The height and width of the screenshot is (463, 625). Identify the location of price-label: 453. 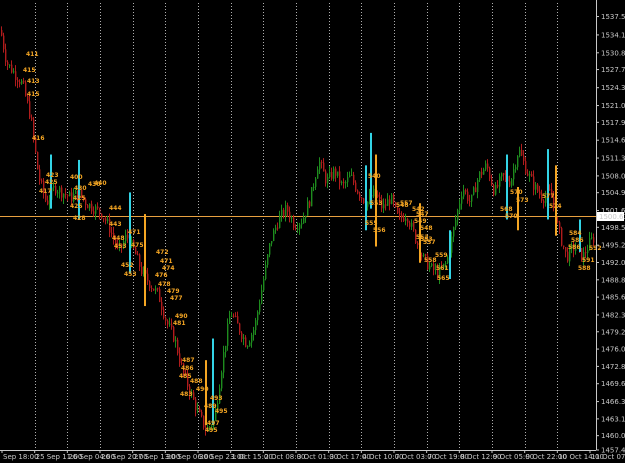
(130, 274).